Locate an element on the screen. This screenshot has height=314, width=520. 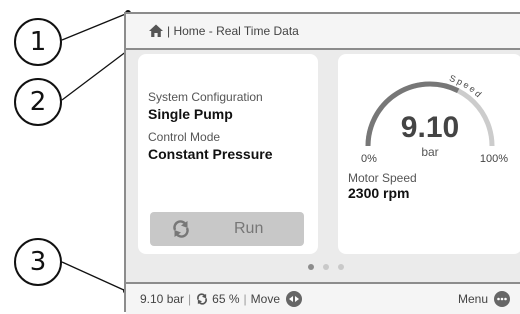
gauge-unit: bar is located at coordinates (429, 152).